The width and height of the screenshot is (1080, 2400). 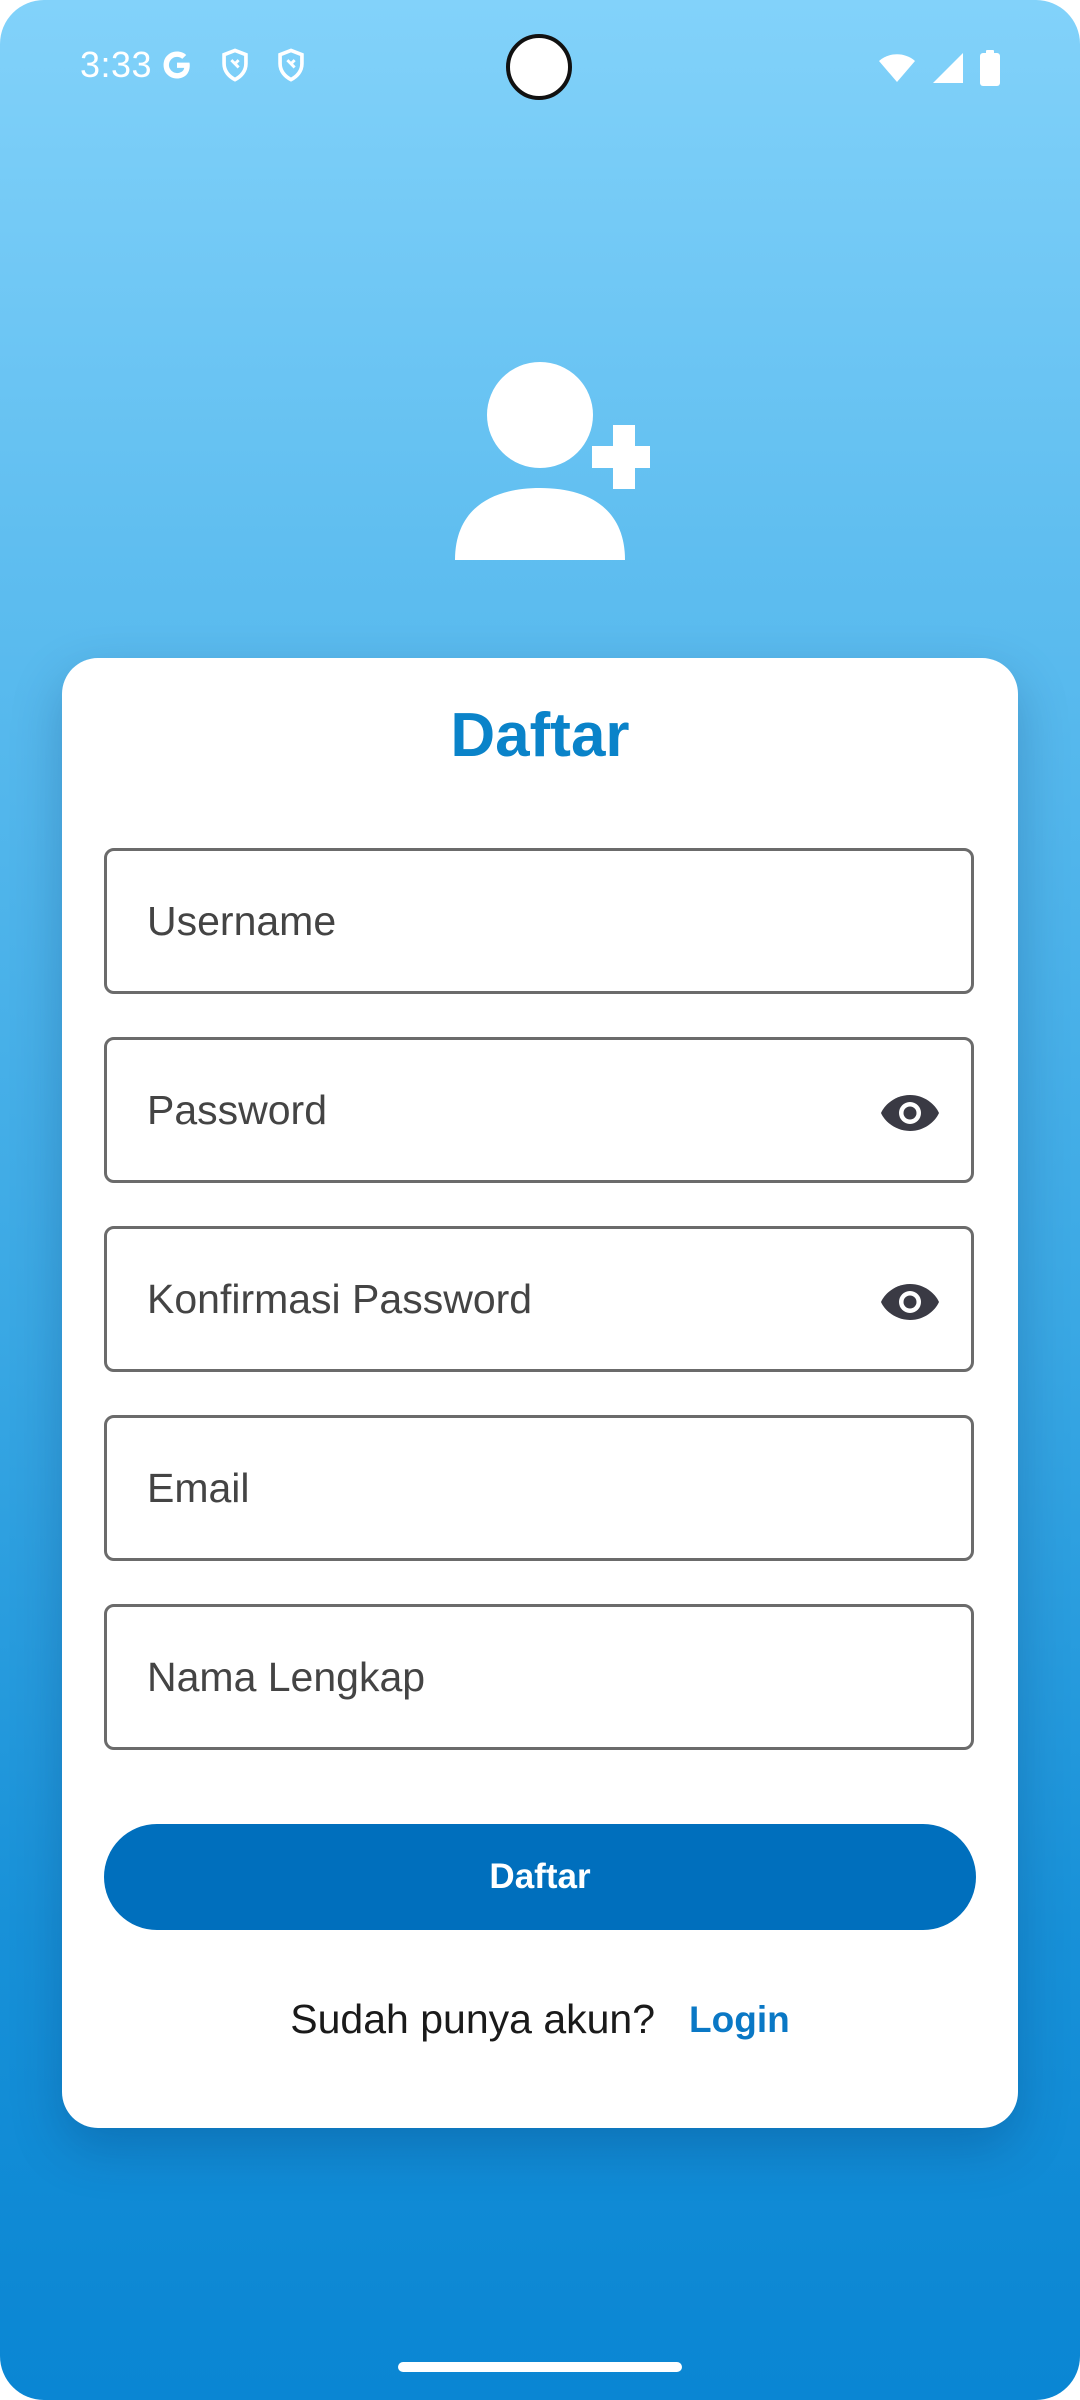 I want to click on status-bar: 3:33, so click(x=540, y=65).